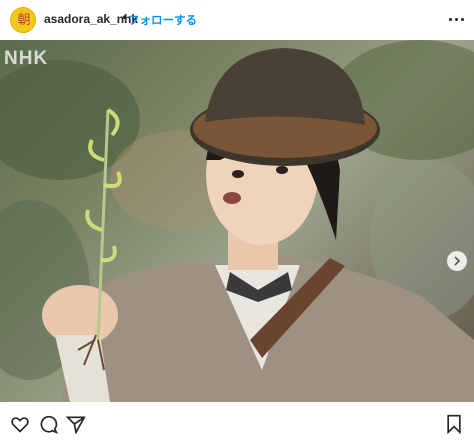  I want to click on action-bar, so click(237, 421).